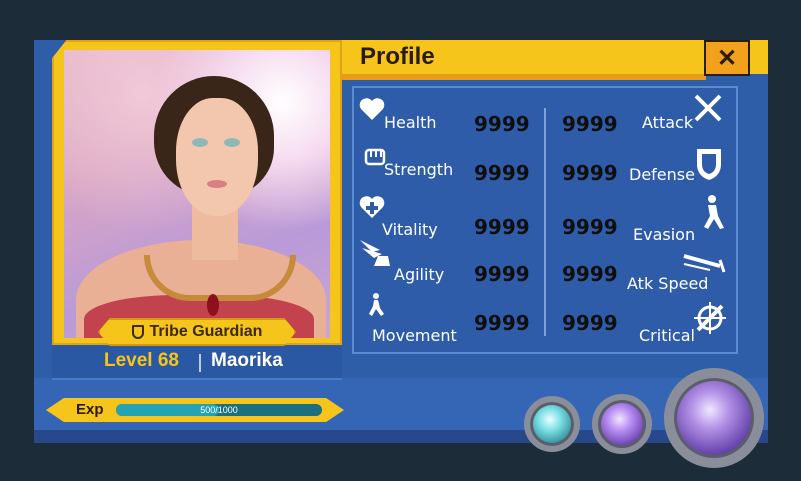 The image size is (801, 481). I want to click on shield-icon, so click(709, 164).